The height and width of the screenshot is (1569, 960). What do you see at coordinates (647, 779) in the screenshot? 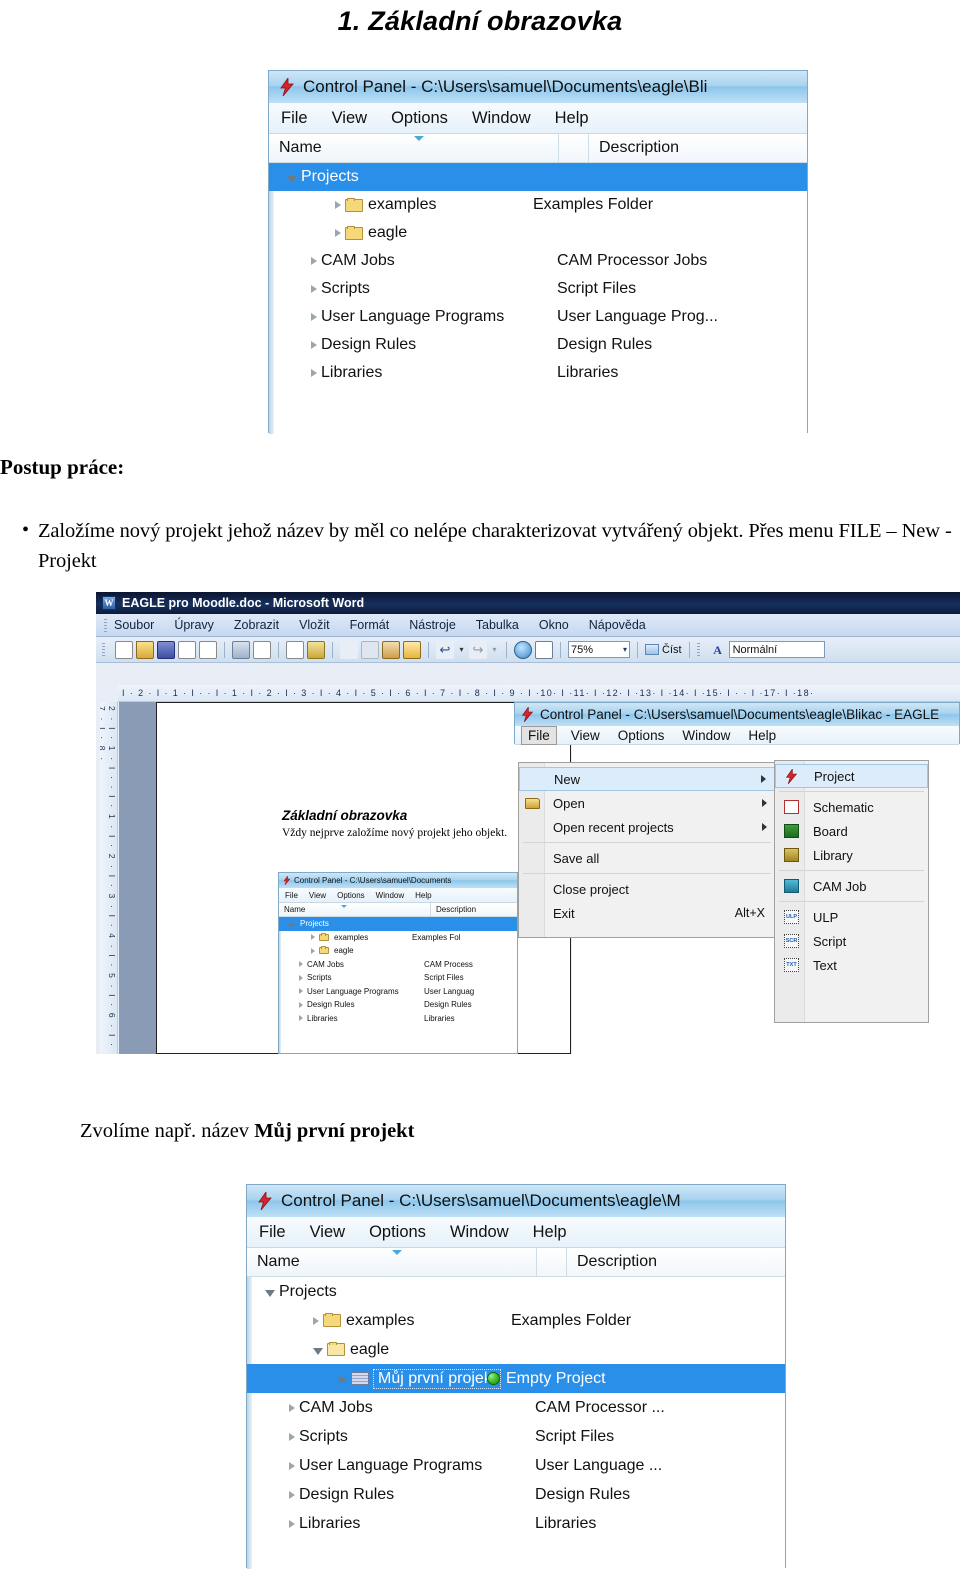
I see `file-menu-item: New` at bounding box center [647, 779].